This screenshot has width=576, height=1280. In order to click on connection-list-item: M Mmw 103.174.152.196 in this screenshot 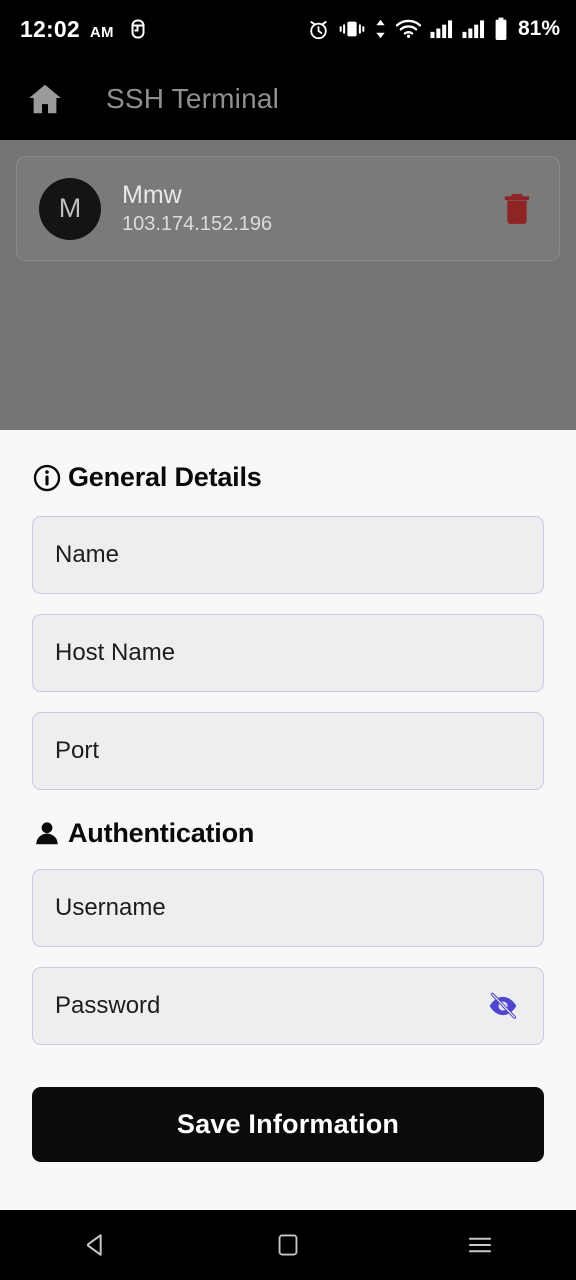, I will do `click(288, 208)`.